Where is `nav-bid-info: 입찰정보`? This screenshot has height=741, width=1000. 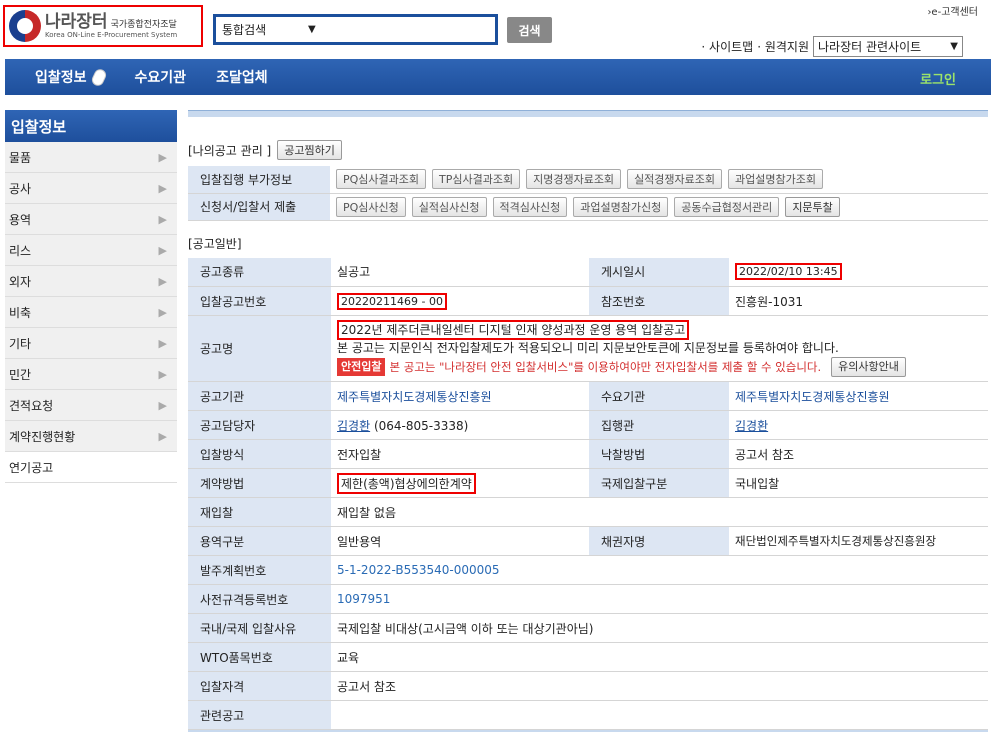 nav-bid-info: 입찰정보 is located at coordinates (62, 77).